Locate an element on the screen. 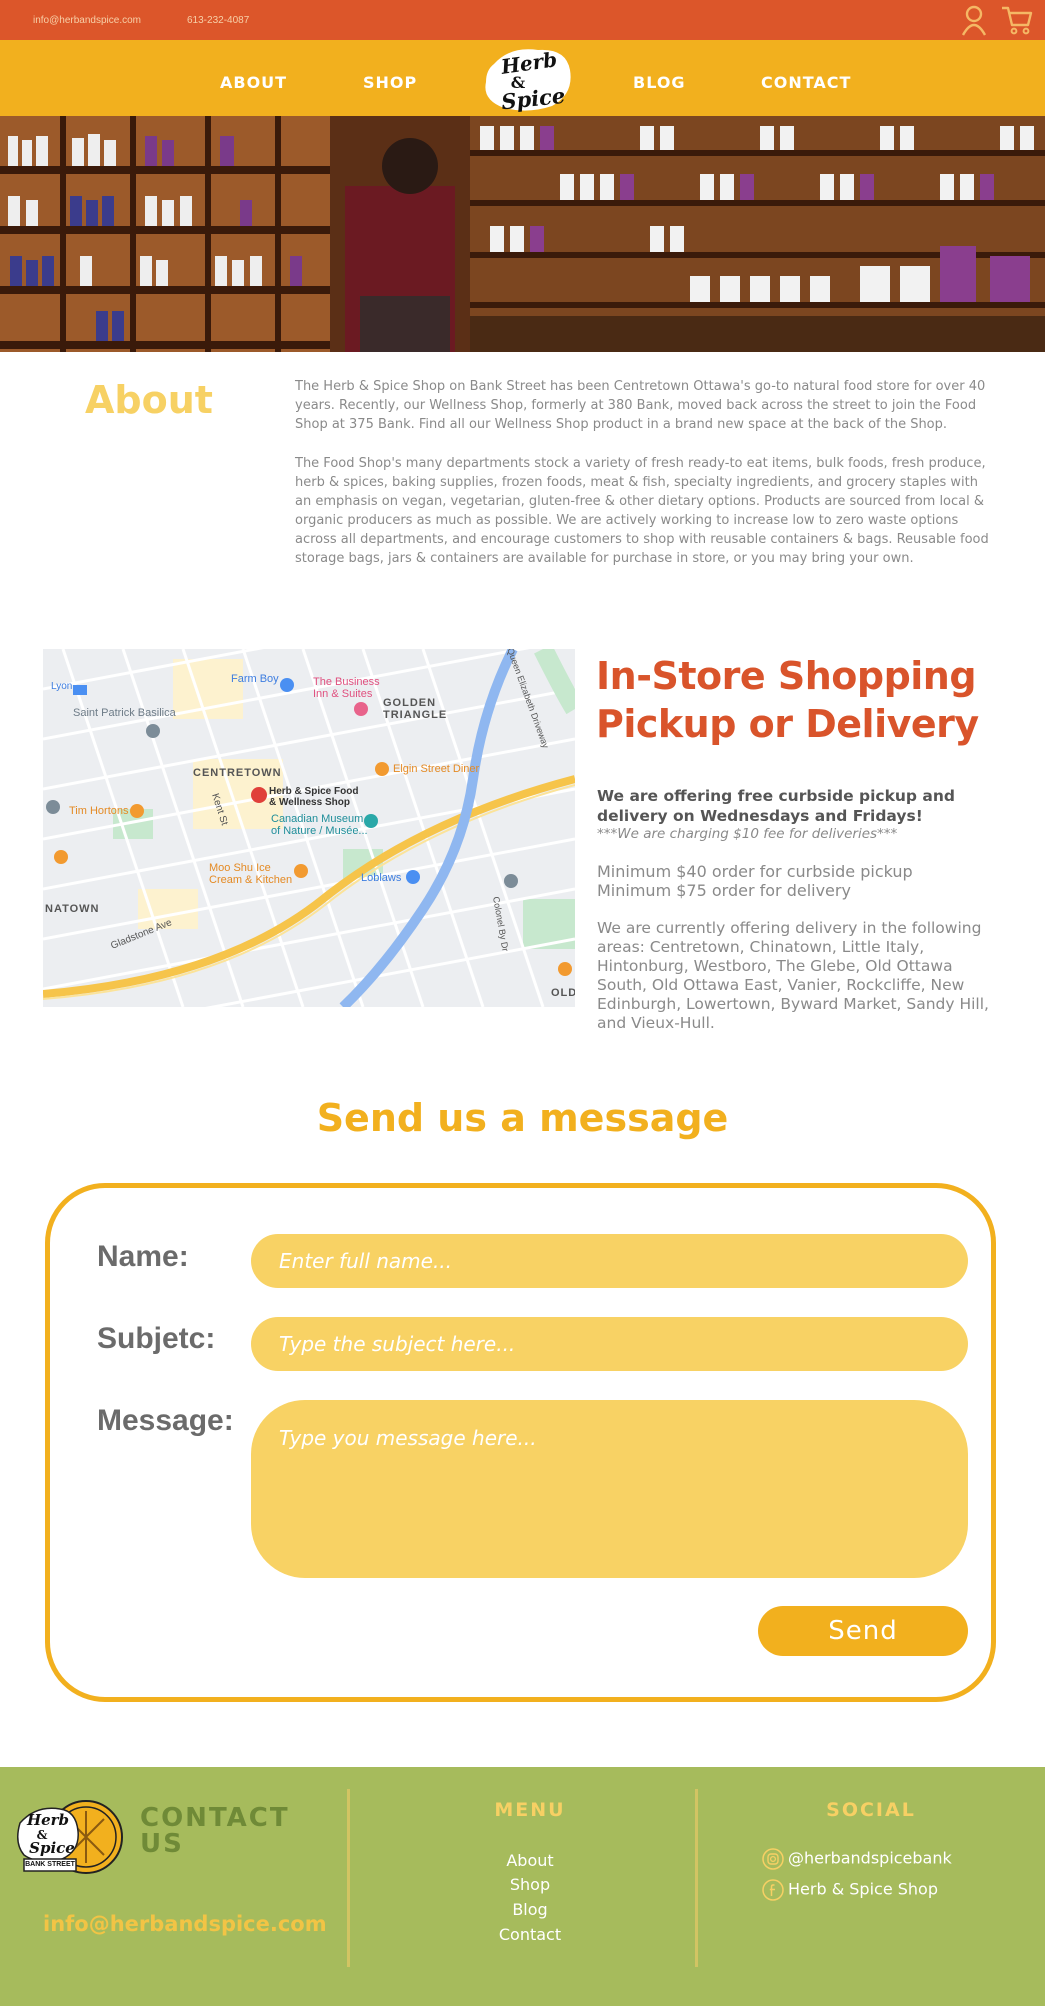  map-label-business-inn: The Business Inn & Suites is located at coordinates (346, 688).